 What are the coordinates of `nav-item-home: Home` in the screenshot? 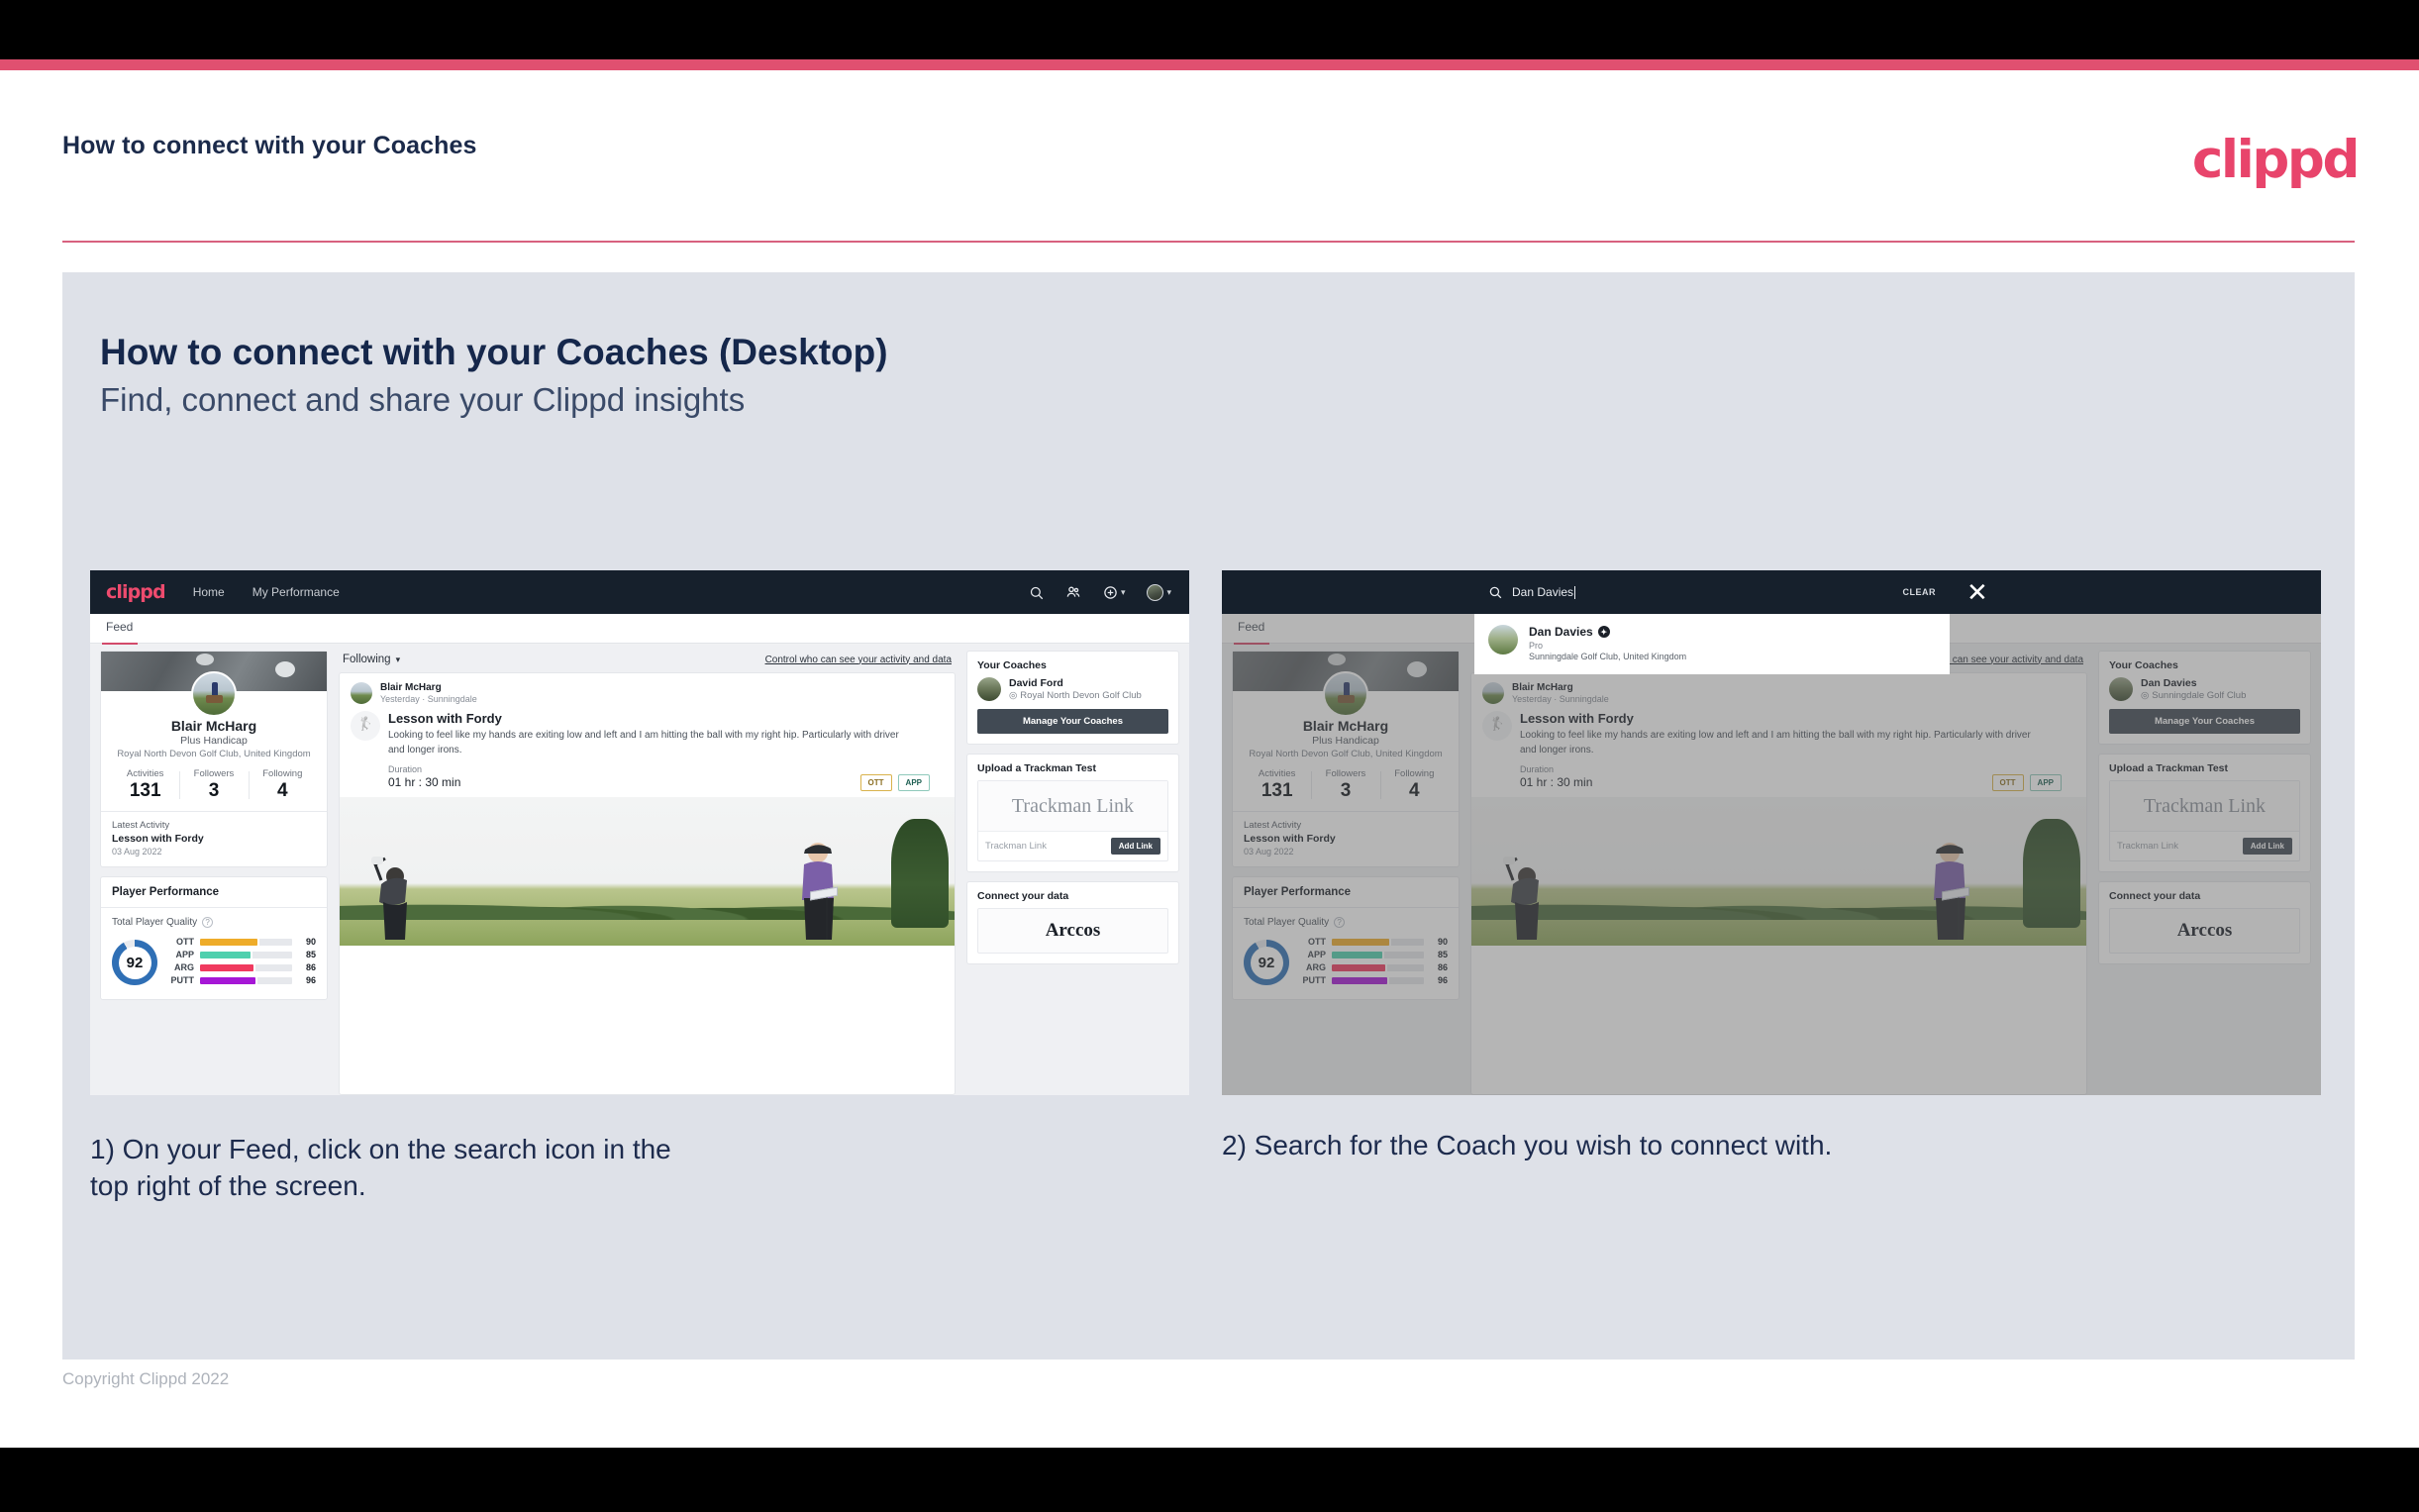 It's located at (209, 592).